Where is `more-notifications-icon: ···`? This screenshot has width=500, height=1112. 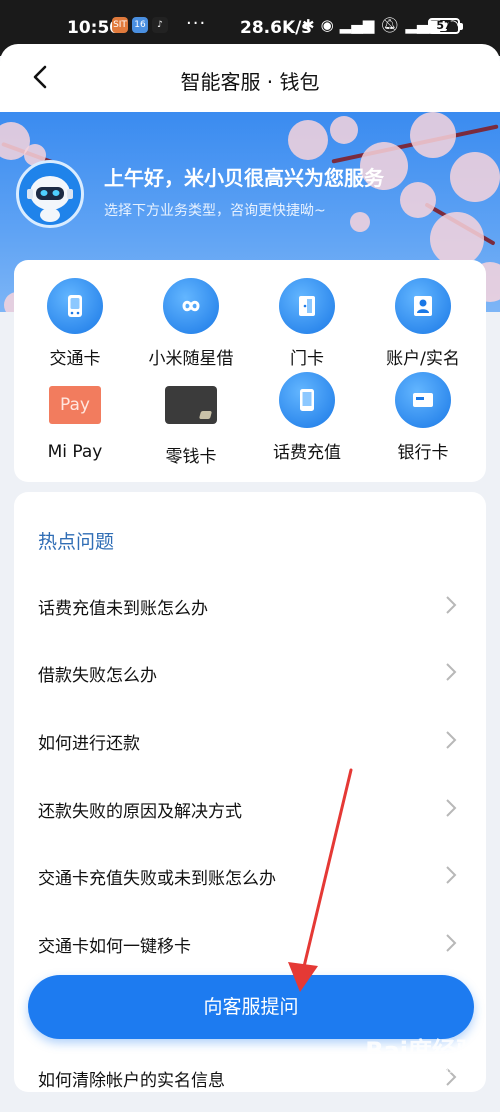 more-notifications-icon: ··· is located at coordinates (196, 23).